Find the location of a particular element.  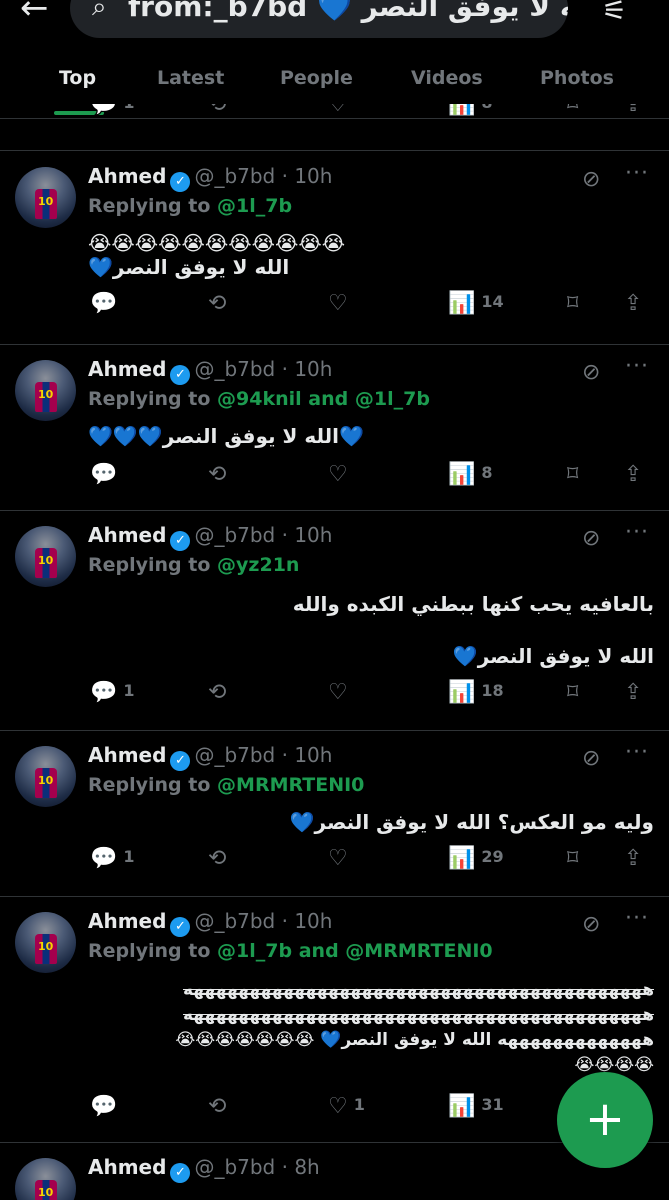

search-query: from:_b7bd 💙 الله لا يوفق النصر is located at coordinates (348, 11).